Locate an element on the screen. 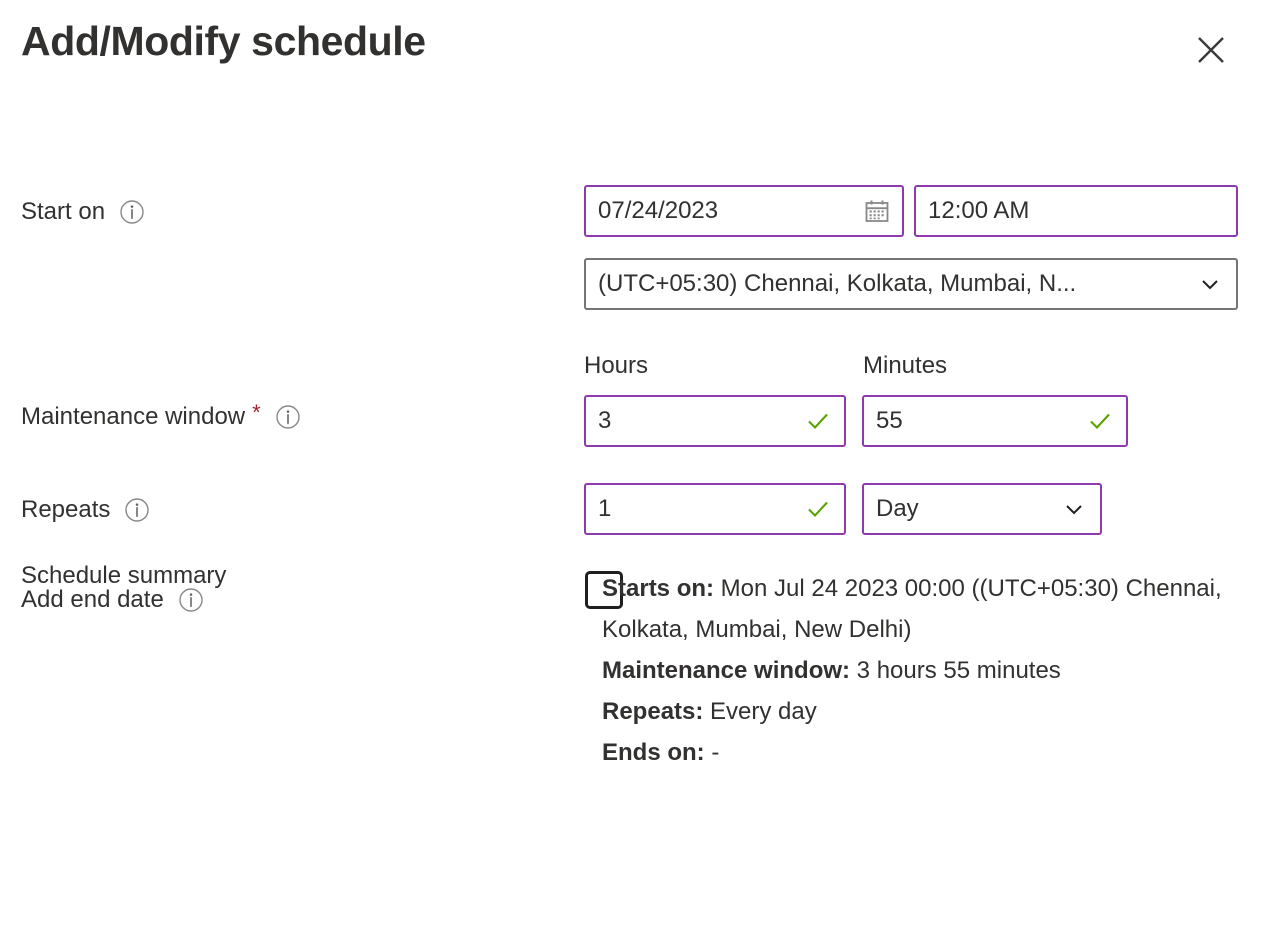 The width and height of the screenshot is (1272, 948). start-date-input: 07/24/2023 is located at coordinates (744, 211).